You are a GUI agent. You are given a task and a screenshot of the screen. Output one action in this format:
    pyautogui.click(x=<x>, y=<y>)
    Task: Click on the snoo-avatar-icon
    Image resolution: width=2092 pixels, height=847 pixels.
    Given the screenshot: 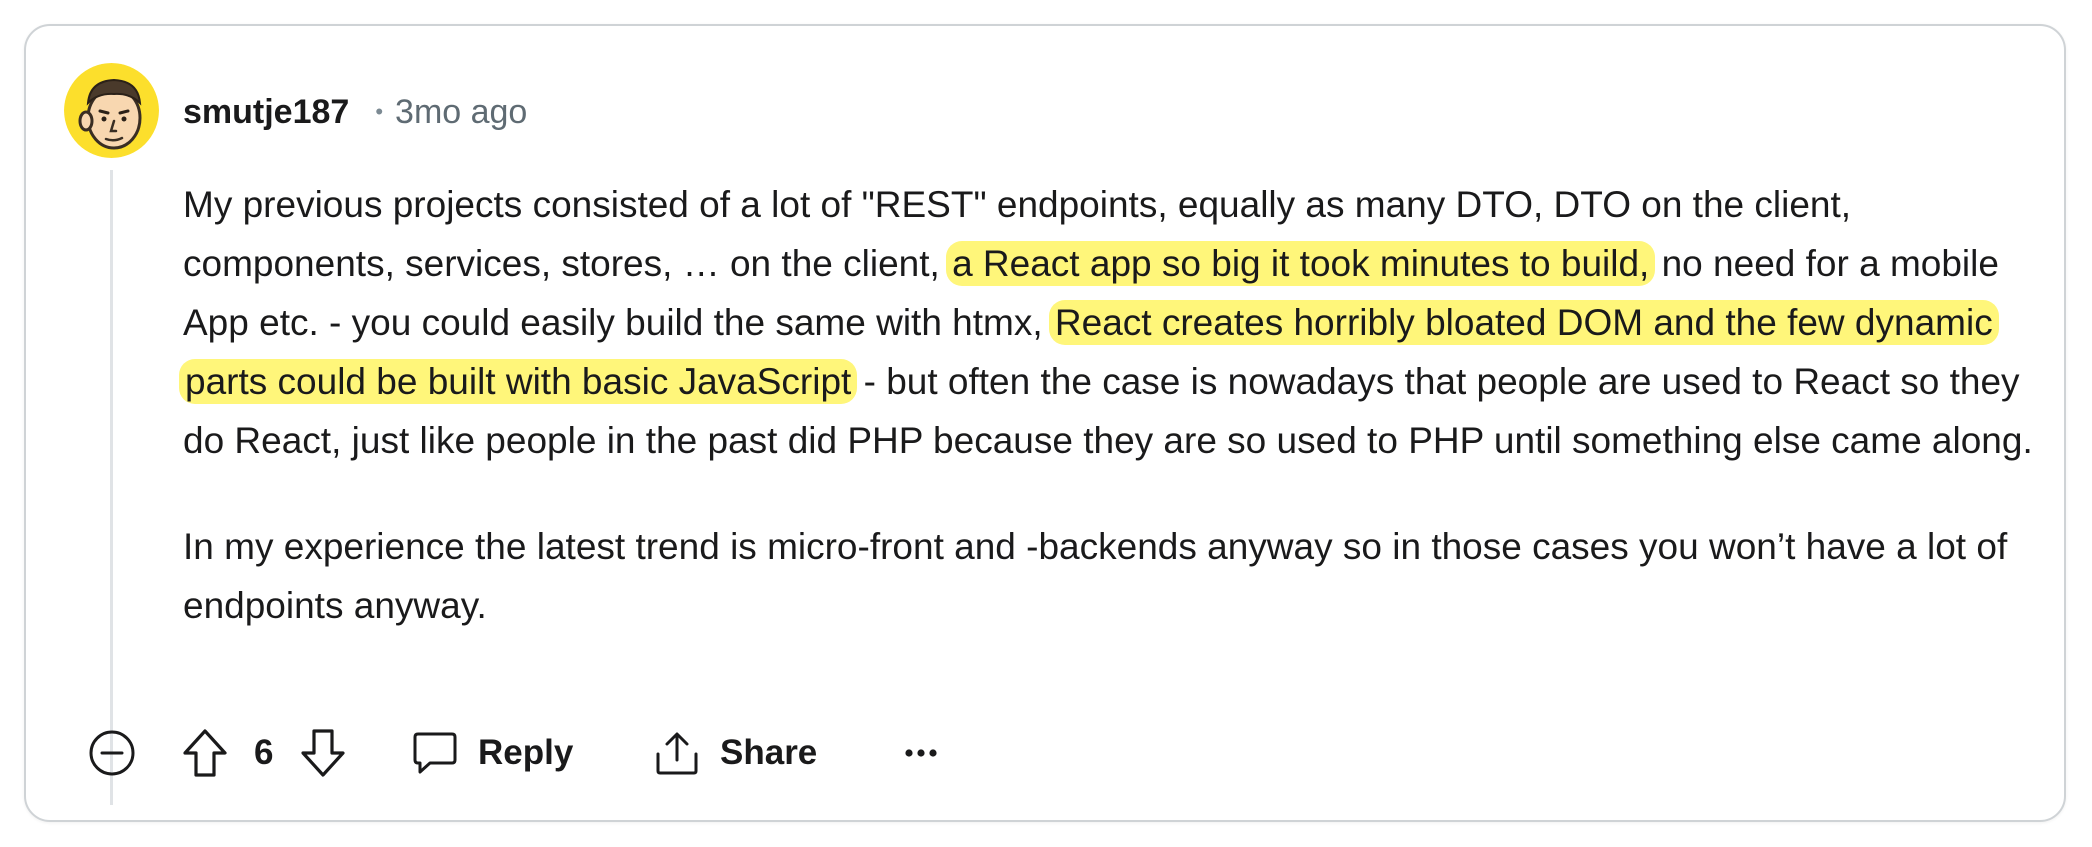 What is the action you would take?
    pyautogui.click(x=111, y=110)
    